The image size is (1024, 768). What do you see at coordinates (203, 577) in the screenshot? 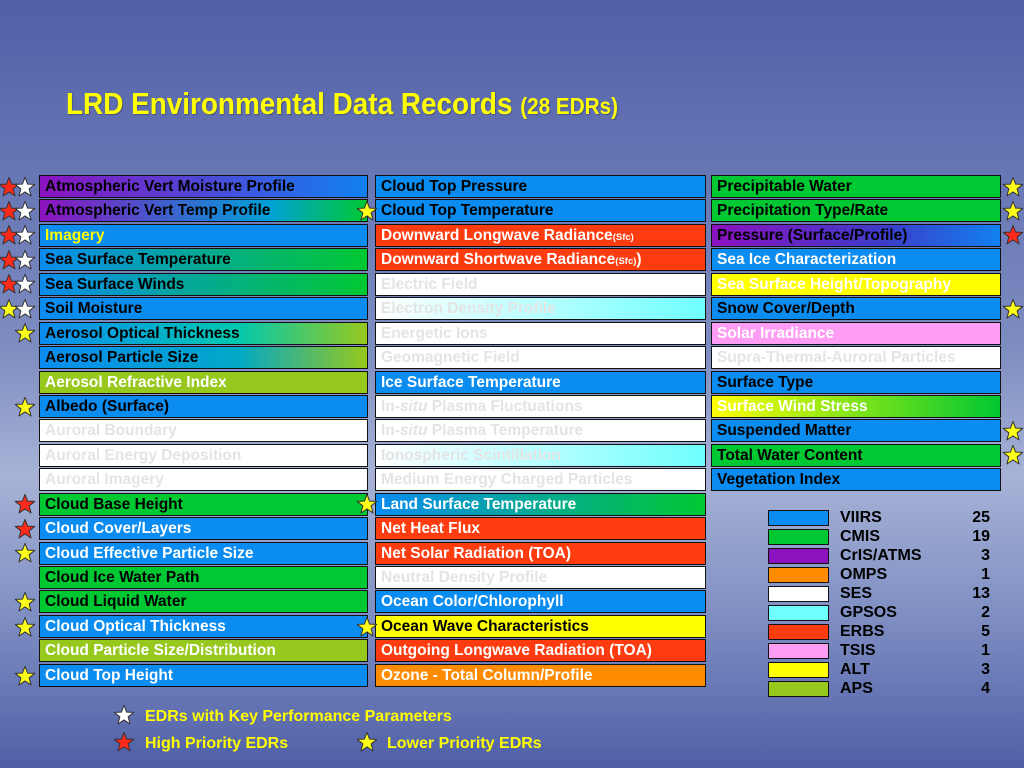
I see `edr-cell: Cloud Ice Water Path` at bounding box center [203, 577].